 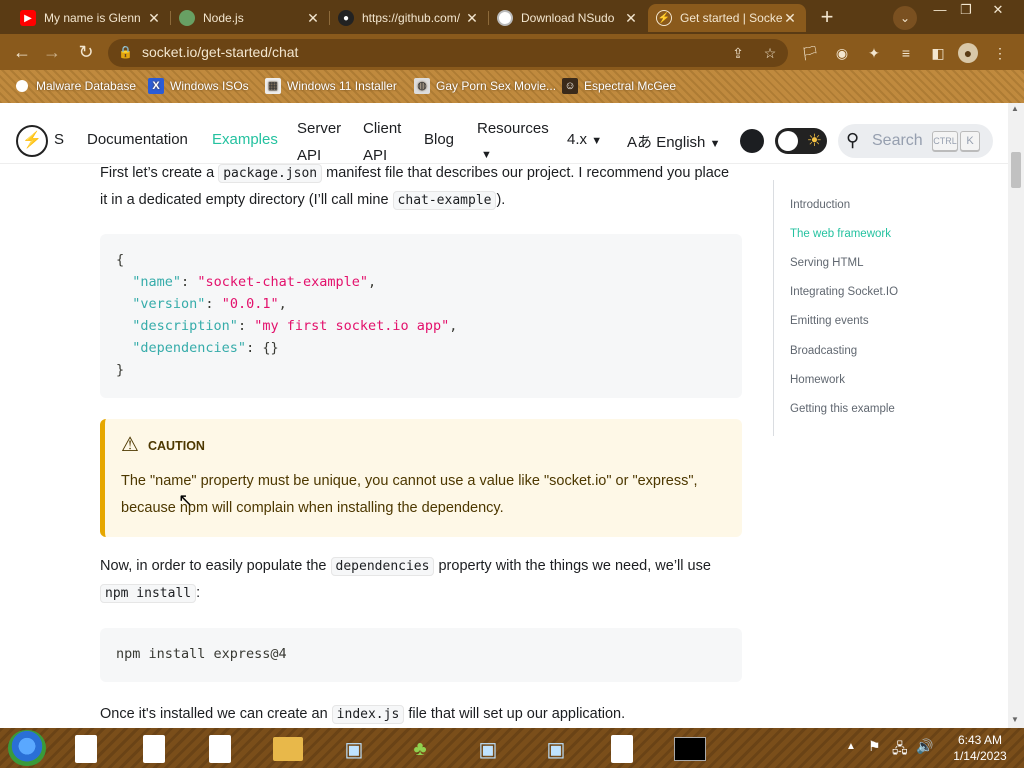 What do you see at coordinates (250, 18) in the screenshot?
I see `tab-nodejs: Node.js ✕` at bounding box center [250, 18].